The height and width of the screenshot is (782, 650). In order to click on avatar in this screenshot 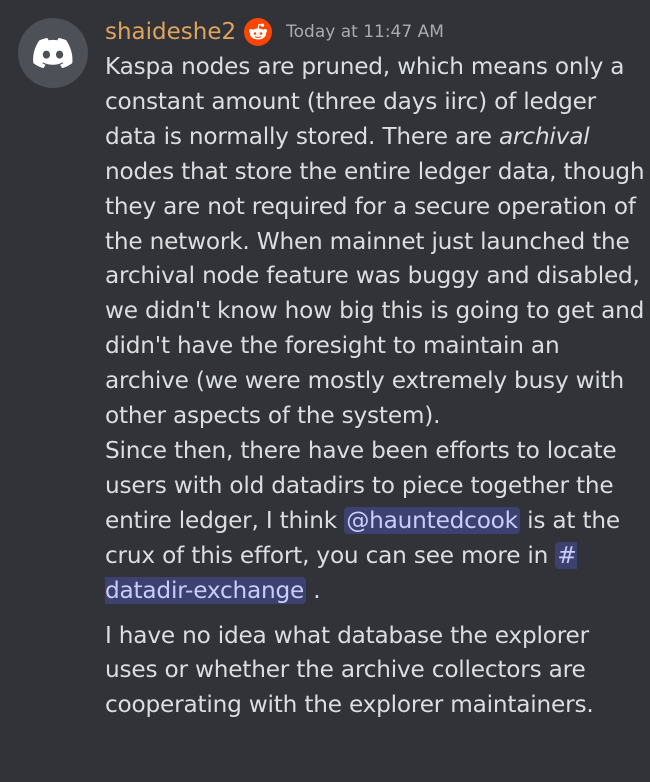, I will do `click(53, 53)`.